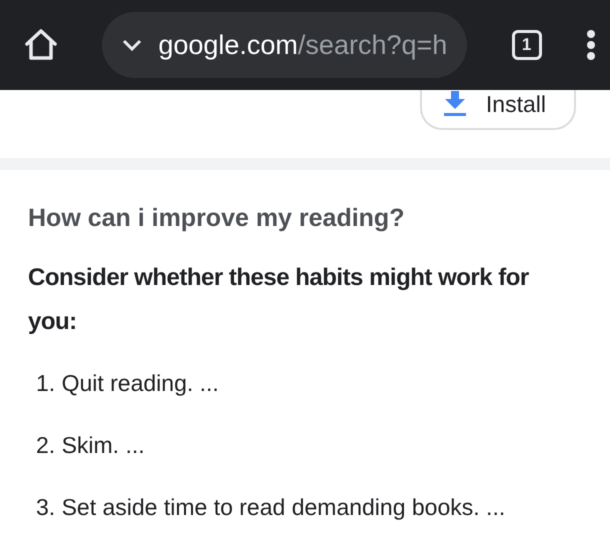  Describe the element at coordinates (41, 45) in the screenshot. I see `home-icon` at that location.